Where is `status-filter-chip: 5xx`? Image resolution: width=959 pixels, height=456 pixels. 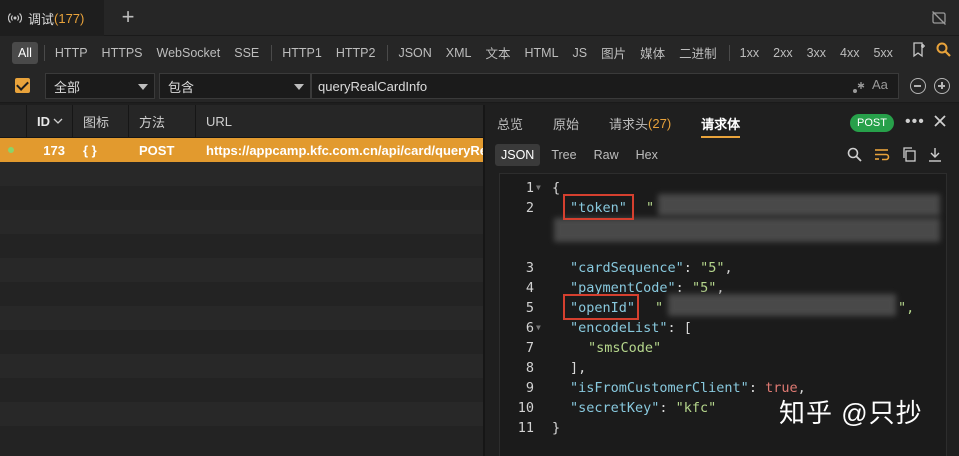
status-filter-chip: 5xx is located at coordinates (882, 53).